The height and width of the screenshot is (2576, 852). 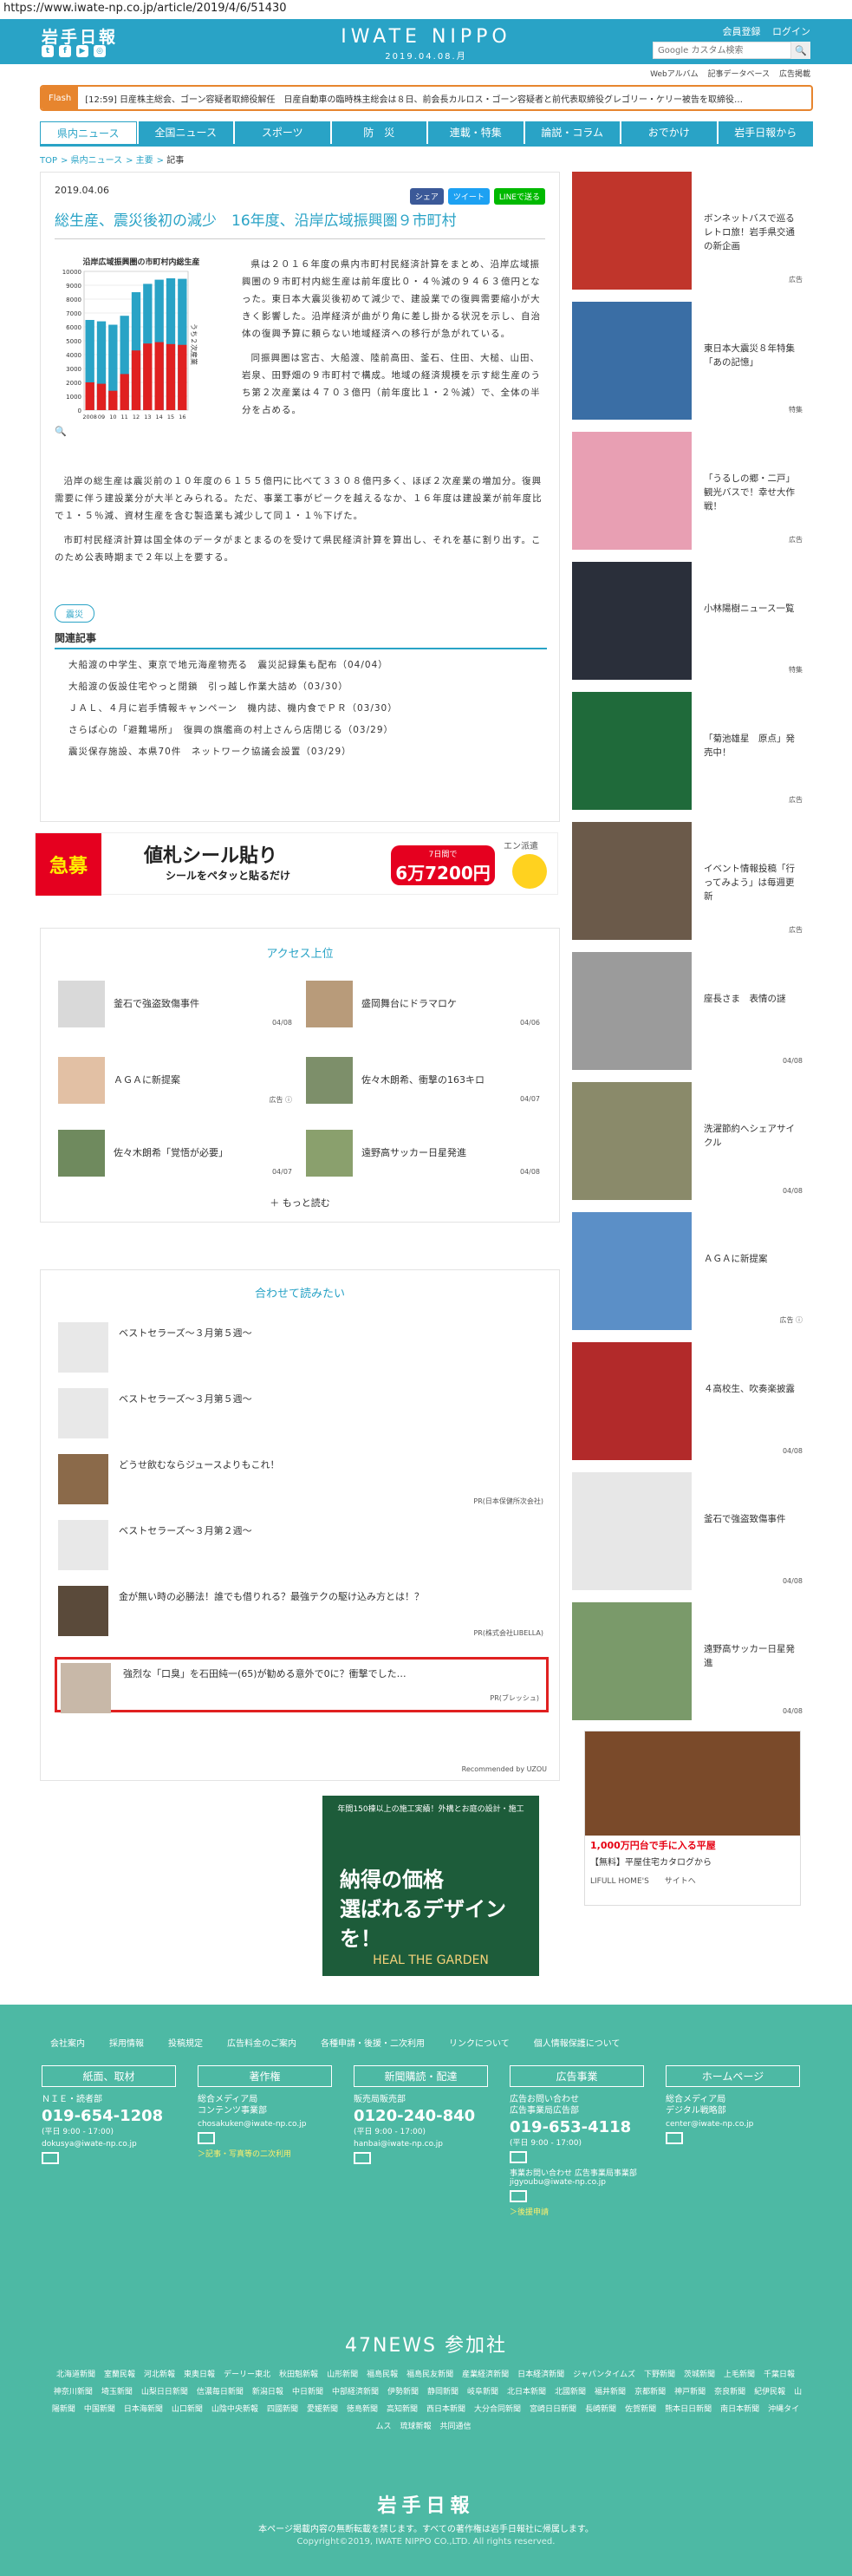 I want to click on access-item-title: 盛岡舞台にドラマロケ, so click(x=409, y=1003).